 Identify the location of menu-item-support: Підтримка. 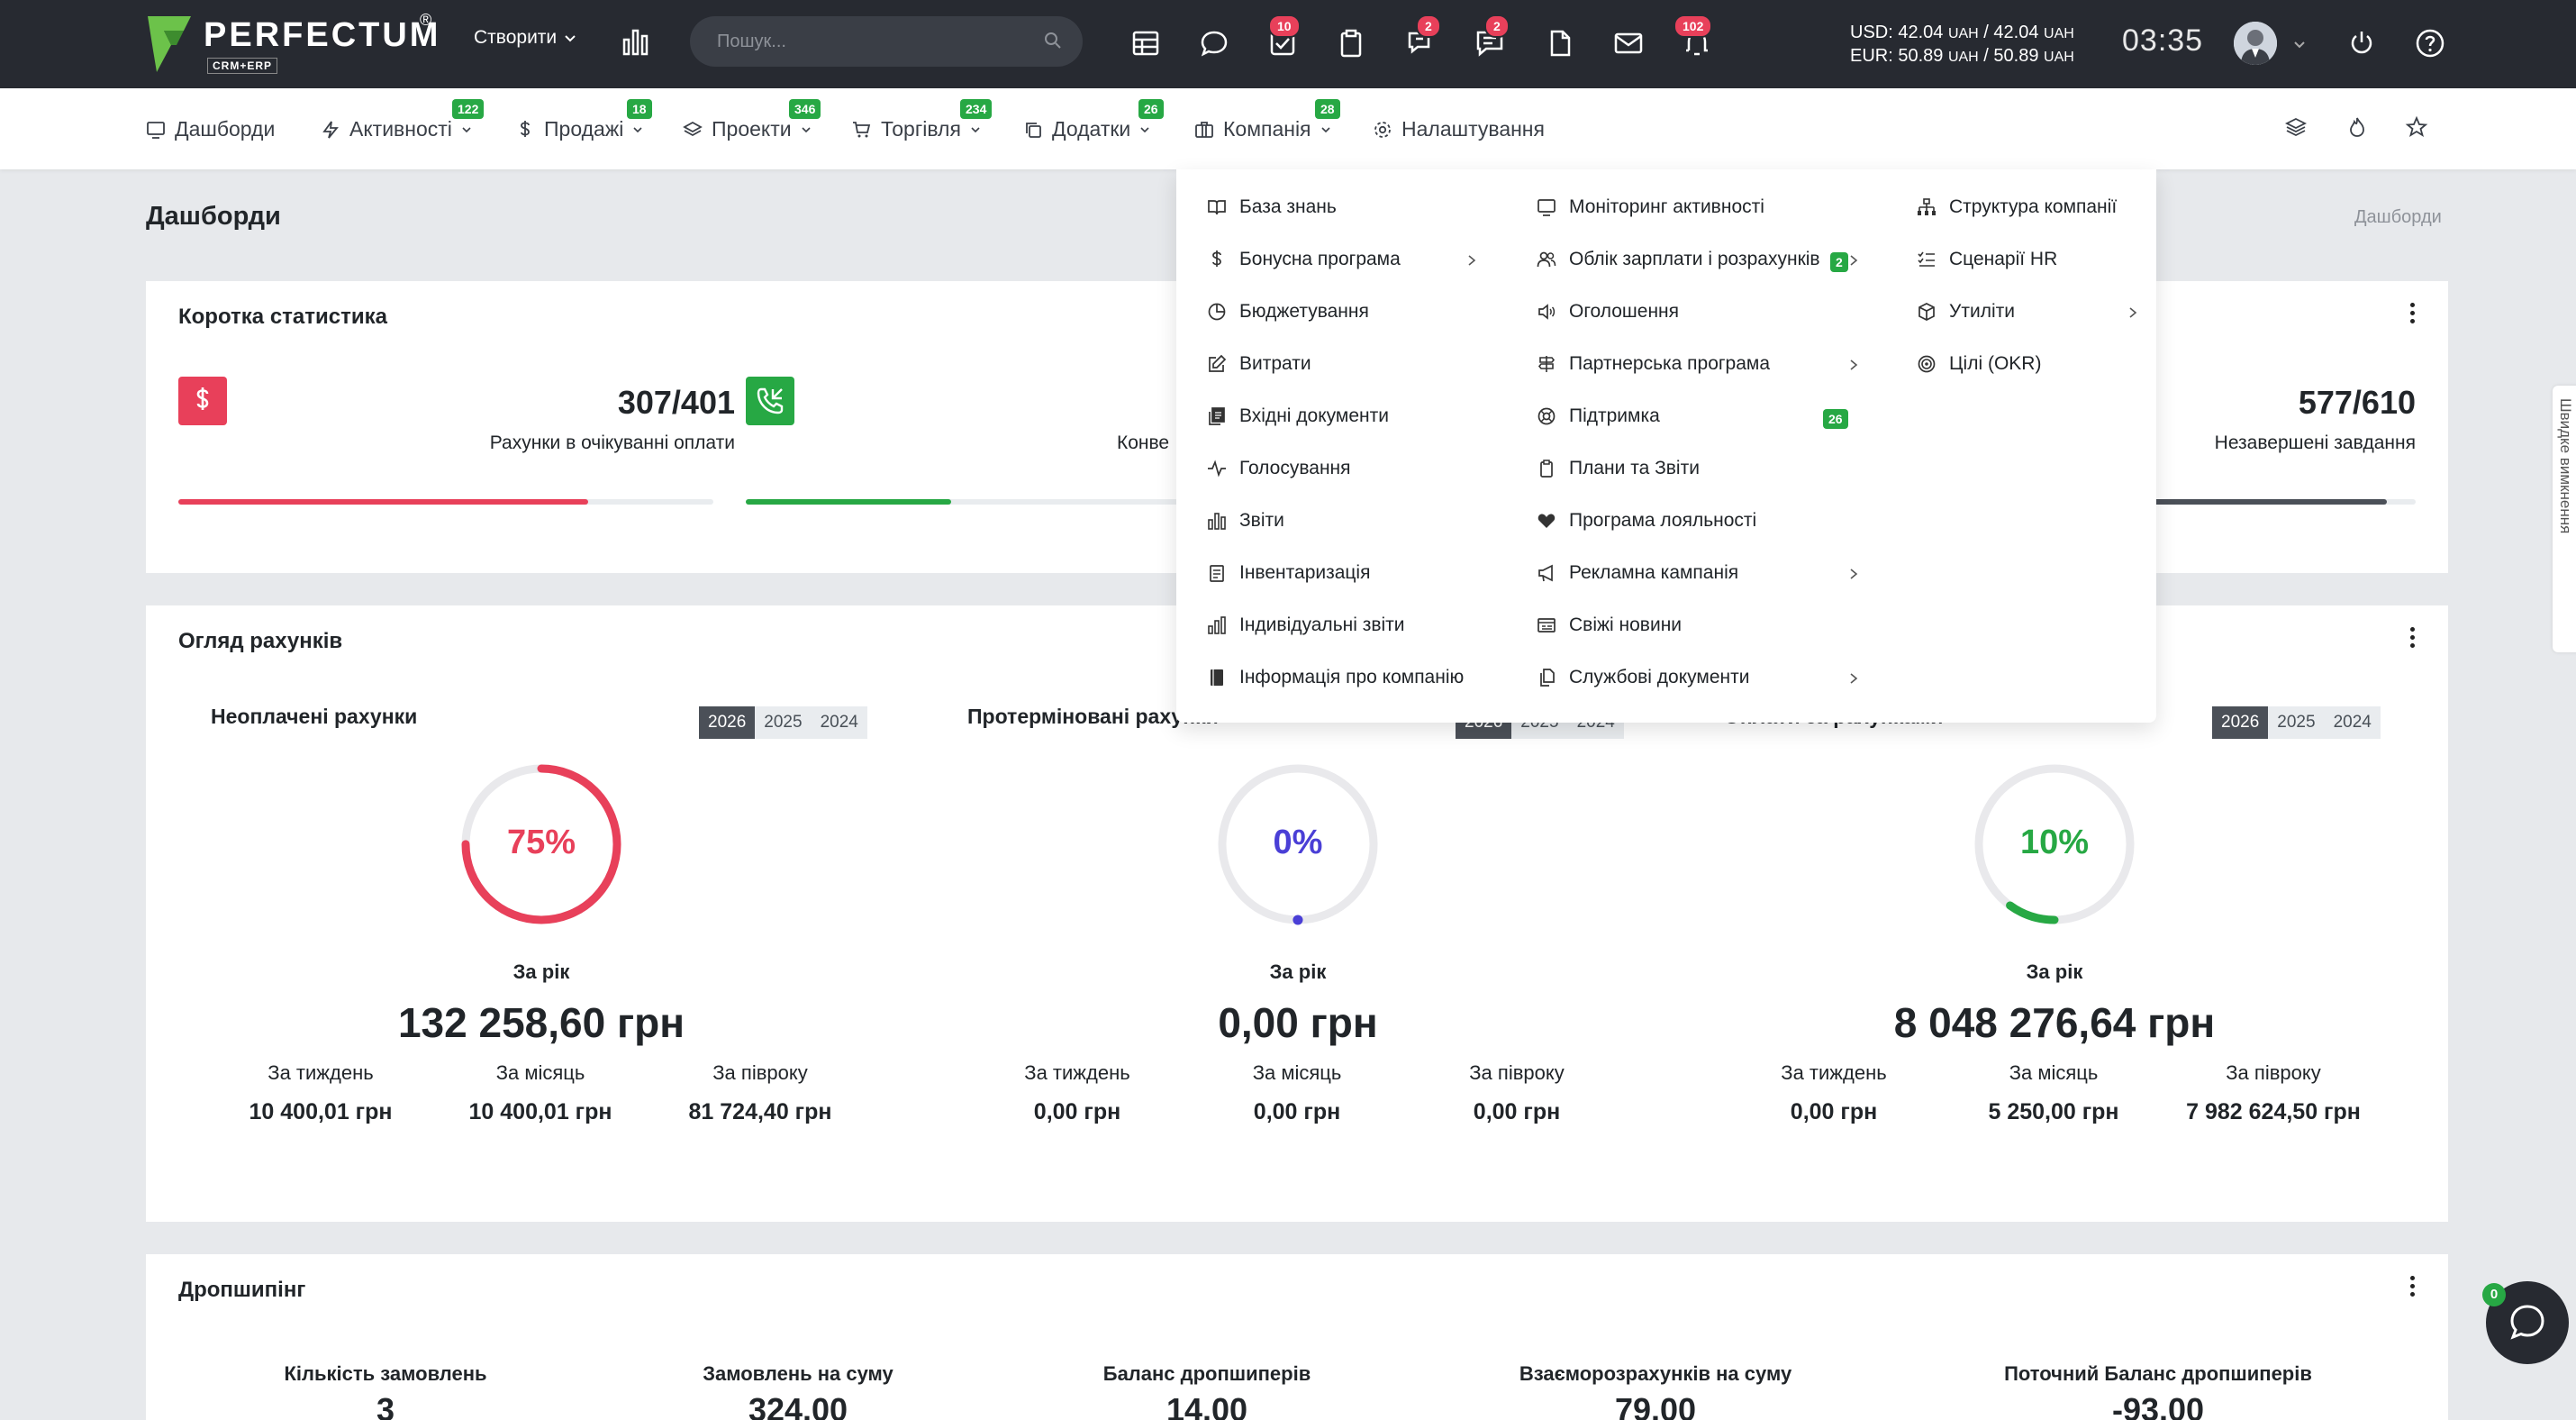
(1598, 416).